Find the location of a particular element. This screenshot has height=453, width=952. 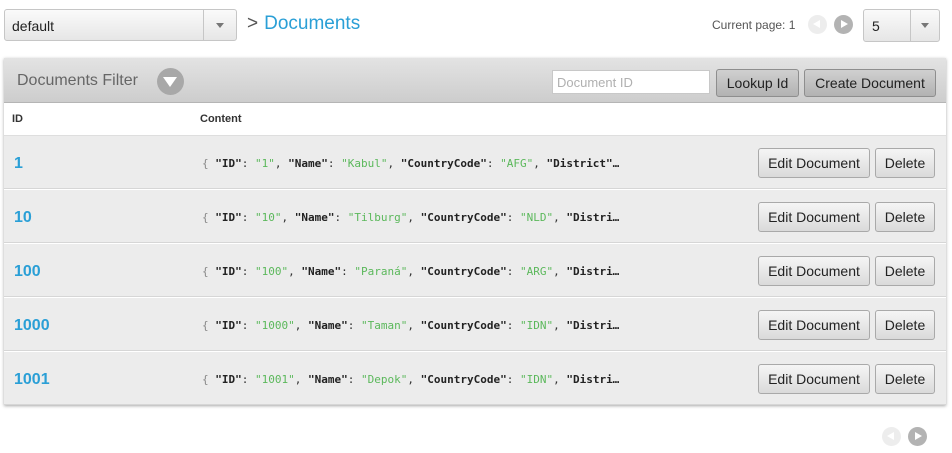

column-header-id: ID is located at coordinates (17, 119).